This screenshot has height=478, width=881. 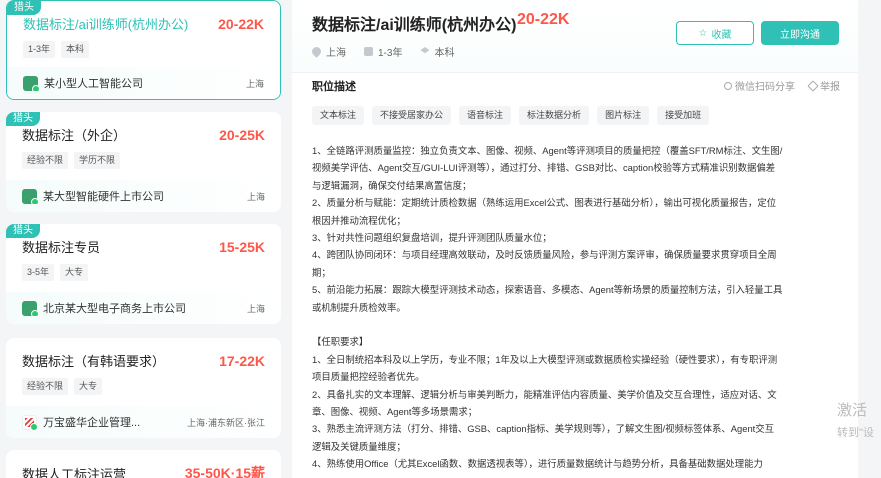 I want to click on description-line: 章、图像、视频、Agent等多场景需求；, so click(x=395, y=412).